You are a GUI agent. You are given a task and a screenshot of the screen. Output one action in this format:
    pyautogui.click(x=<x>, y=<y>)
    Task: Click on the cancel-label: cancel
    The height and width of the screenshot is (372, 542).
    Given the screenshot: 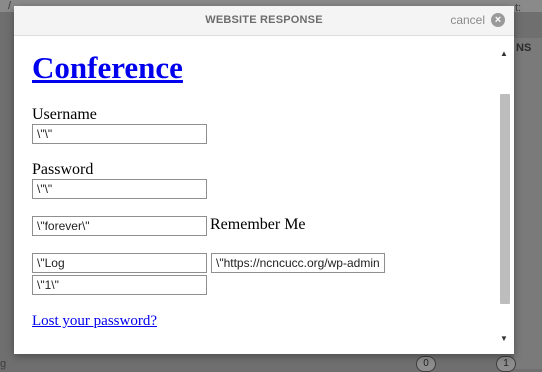 What is the action you would take?
    pyautogui.click(x=467, y=20)
    